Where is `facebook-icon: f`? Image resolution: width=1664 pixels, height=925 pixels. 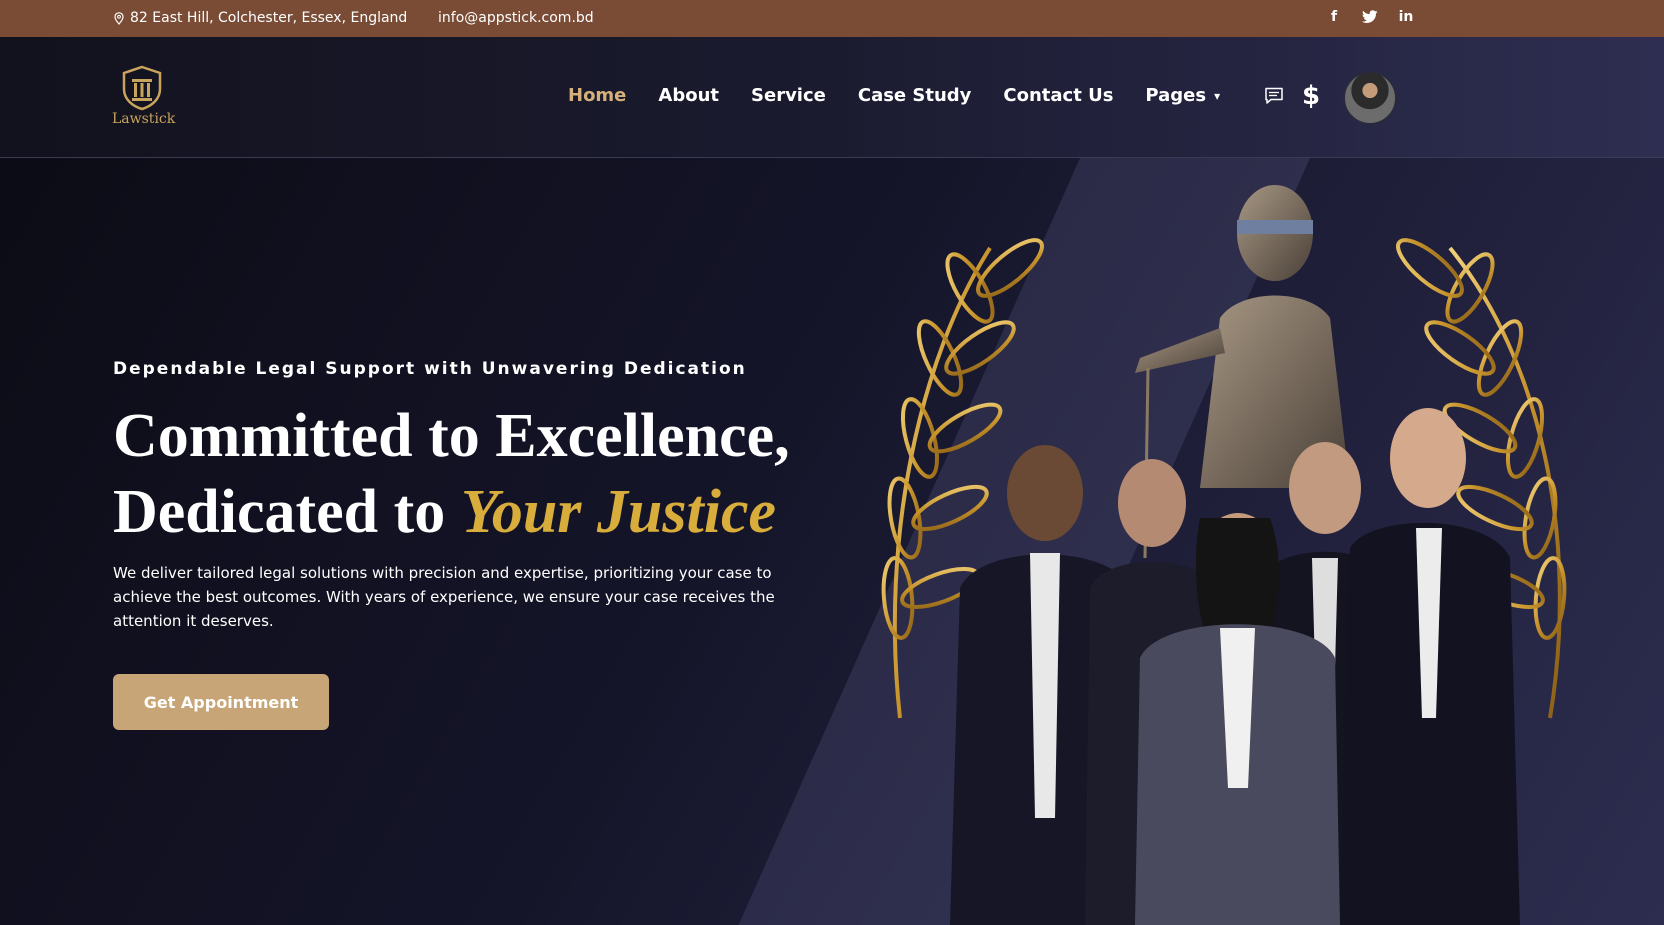
facebook-icon: f is located at coordinates (1334, 17).